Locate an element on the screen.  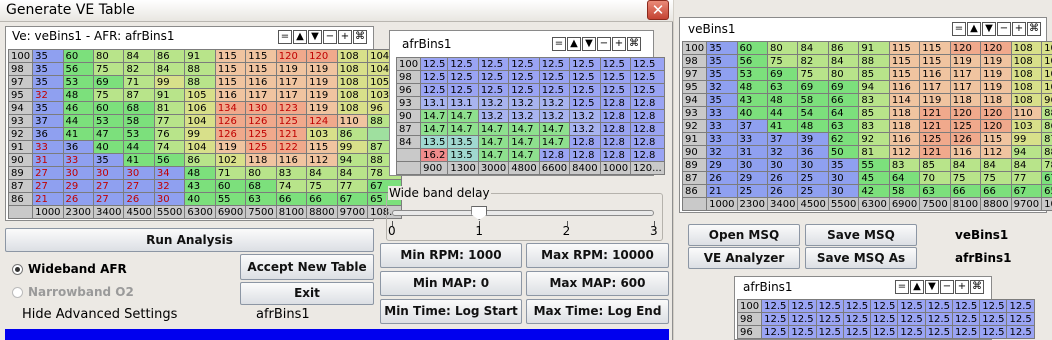
exit-button: Exit is located at coordinates (307, 293).